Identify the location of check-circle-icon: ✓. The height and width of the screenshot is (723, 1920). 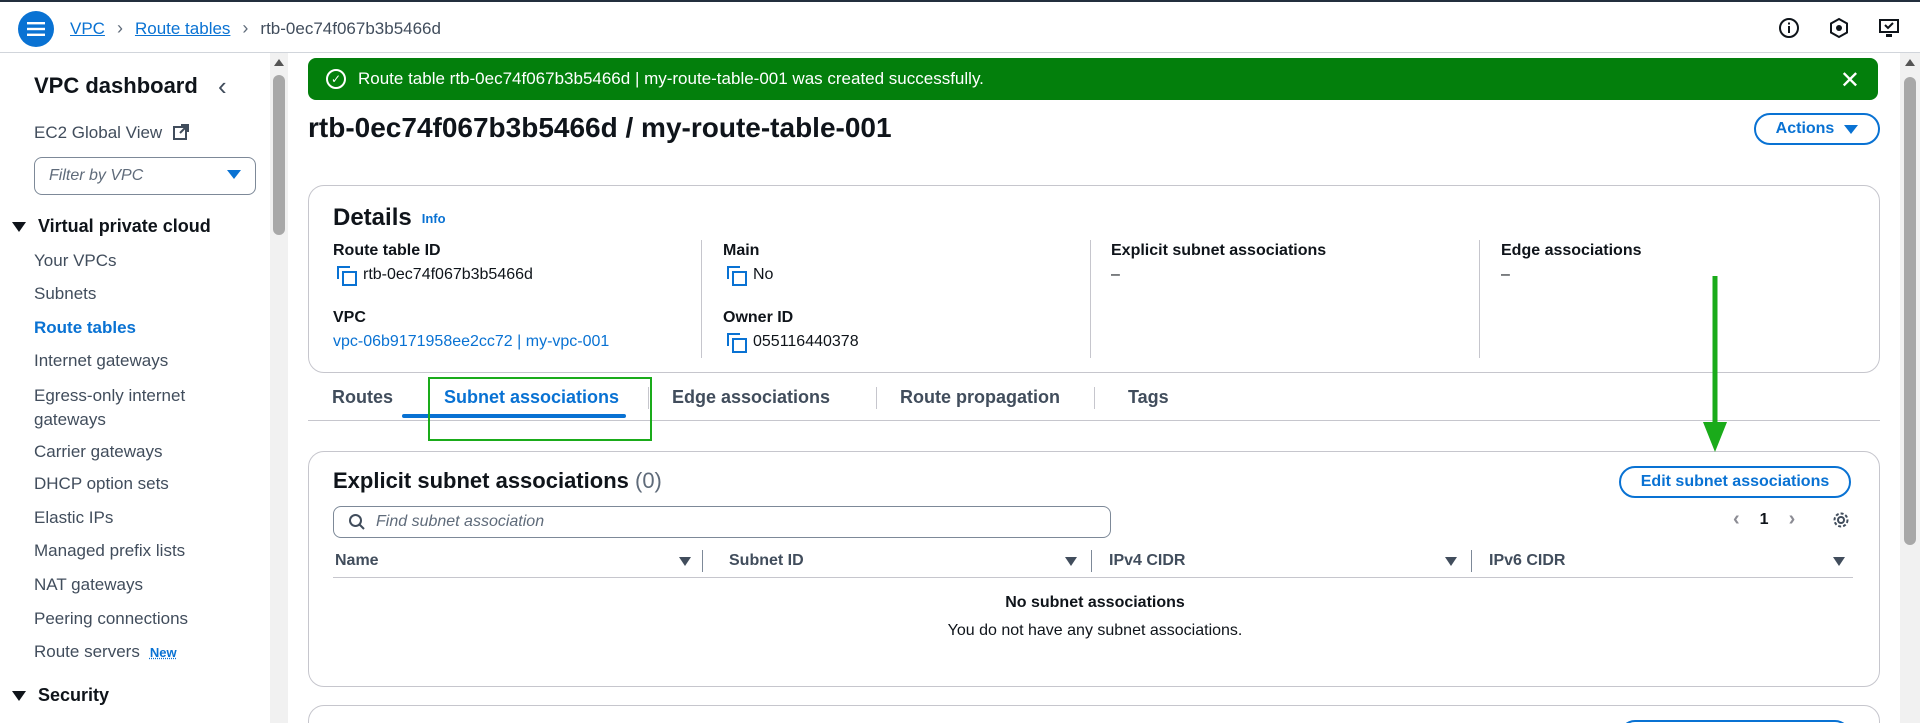
(336, 79).